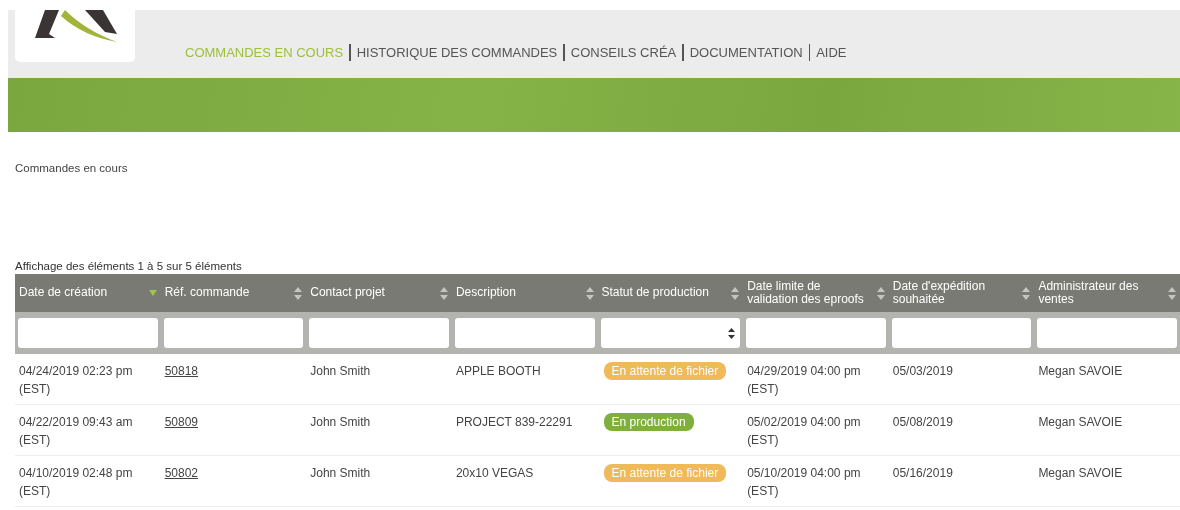  What do you see at coordinates (804, 482) in the screenshot?
I see `table-cell: 05/10/2019 04:00 pm (EST)` at bounding box center [804, 482].